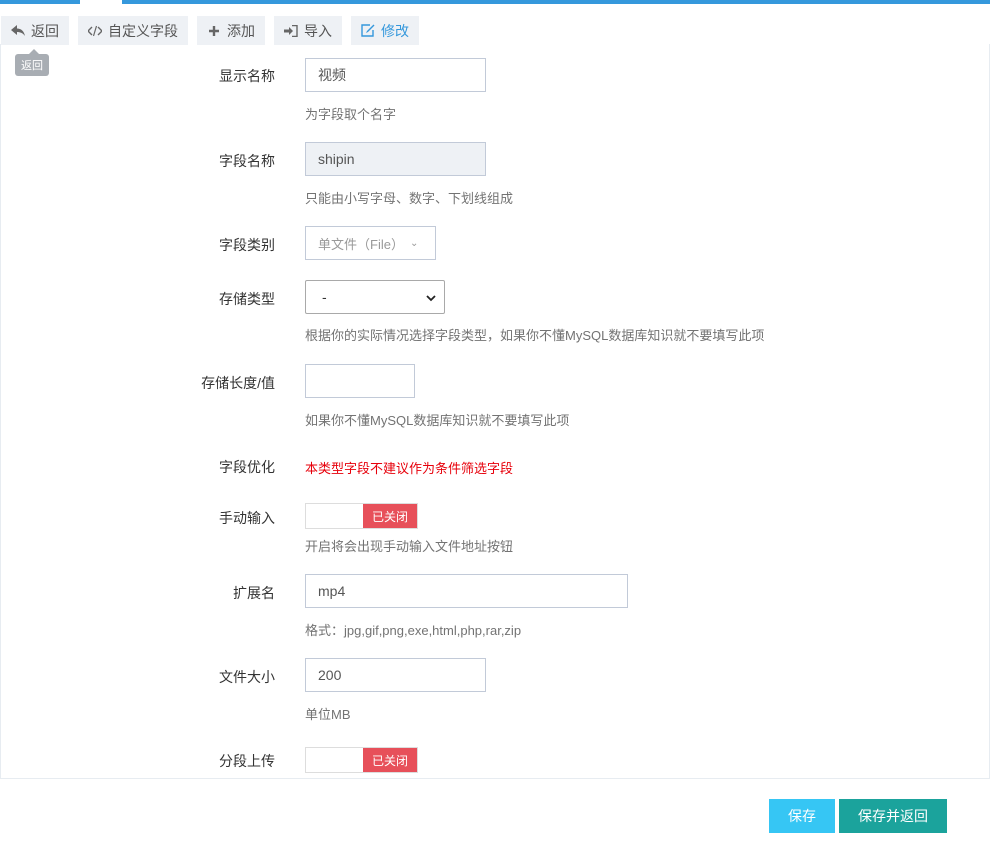 Image resolution: width=990 pixels, height=850 pixels. What do you see at coordinates (247, 76) in the screenshot?
I see `display-name-label: 显示名称` at bounding box center [247, 76].